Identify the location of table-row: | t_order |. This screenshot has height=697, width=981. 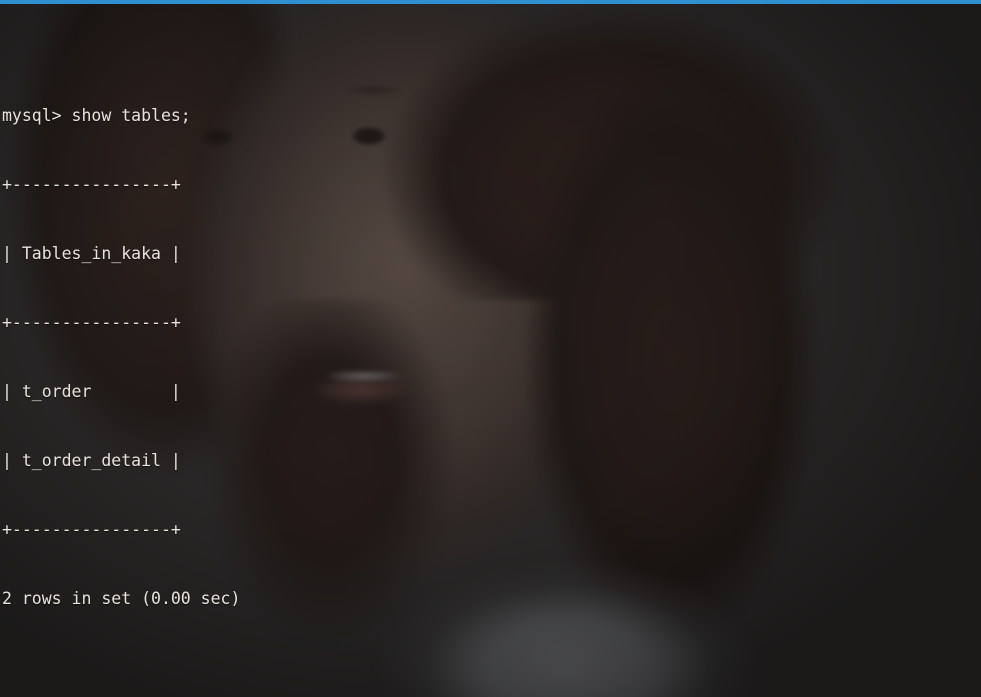
(91, 391).